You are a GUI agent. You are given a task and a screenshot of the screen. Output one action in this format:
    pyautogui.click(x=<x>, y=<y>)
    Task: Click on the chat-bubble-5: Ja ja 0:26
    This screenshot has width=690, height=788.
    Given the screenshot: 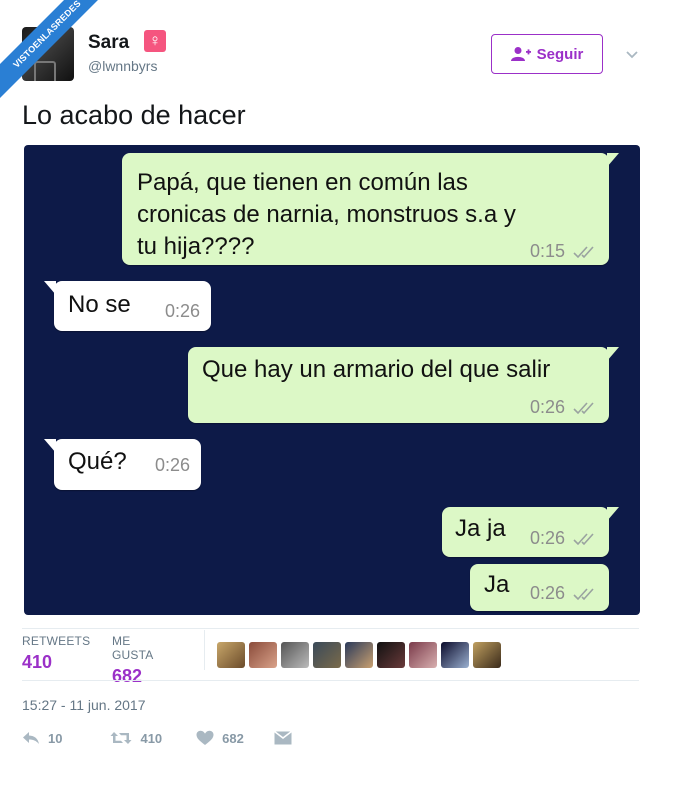 What is the action you would take?
    pyautogui.click(x=530, y=532)
    